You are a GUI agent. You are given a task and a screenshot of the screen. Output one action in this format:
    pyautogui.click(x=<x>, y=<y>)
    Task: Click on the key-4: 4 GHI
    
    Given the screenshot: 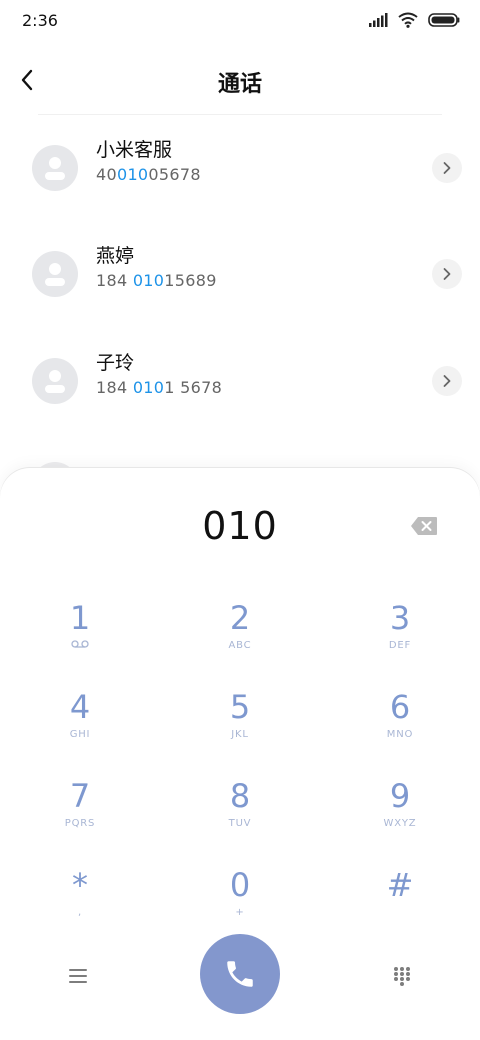 What is the action you would take?
    pyautogui.click(x=80, y=727)
    